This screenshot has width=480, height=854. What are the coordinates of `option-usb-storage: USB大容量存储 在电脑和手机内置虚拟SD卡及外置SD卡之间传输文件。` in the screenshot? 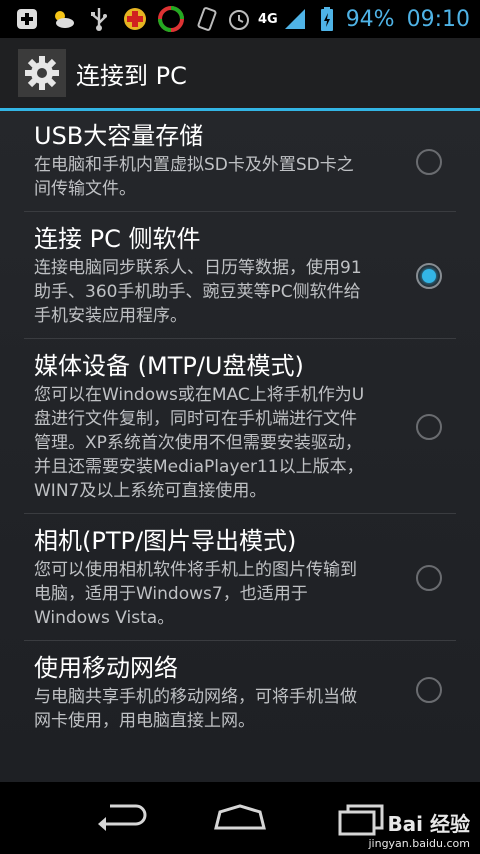 It's located at (240, 161).